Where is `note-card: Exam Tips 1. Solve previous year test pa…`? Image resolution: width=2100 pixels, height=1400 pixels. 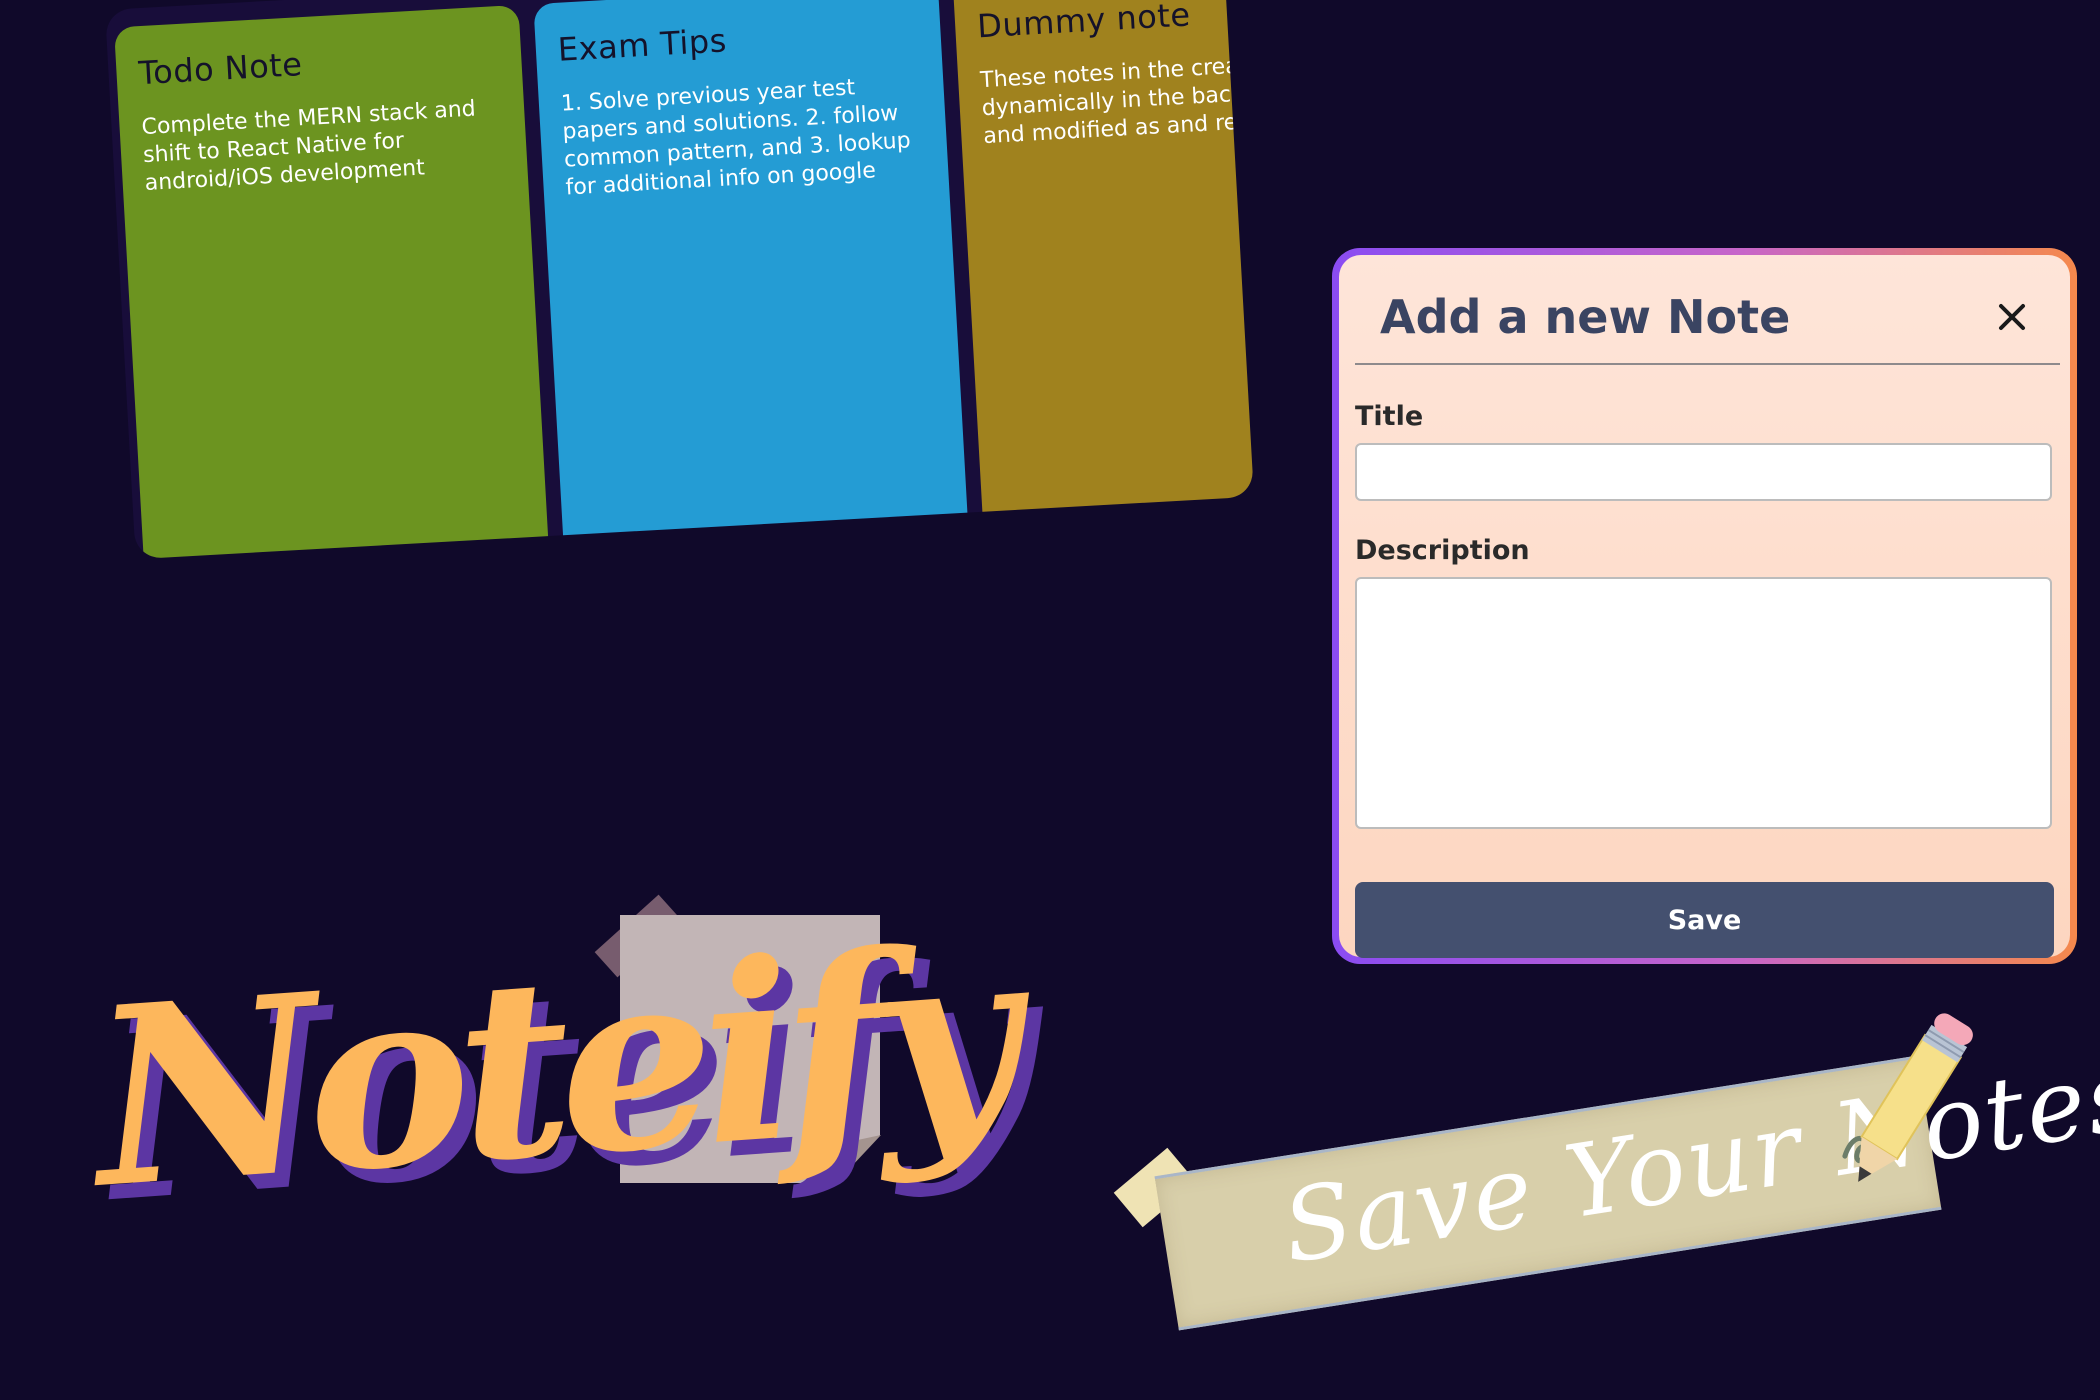
note-card: Exam Tips 1. Solve previous year test pa… is located at coordinates (751, 279).